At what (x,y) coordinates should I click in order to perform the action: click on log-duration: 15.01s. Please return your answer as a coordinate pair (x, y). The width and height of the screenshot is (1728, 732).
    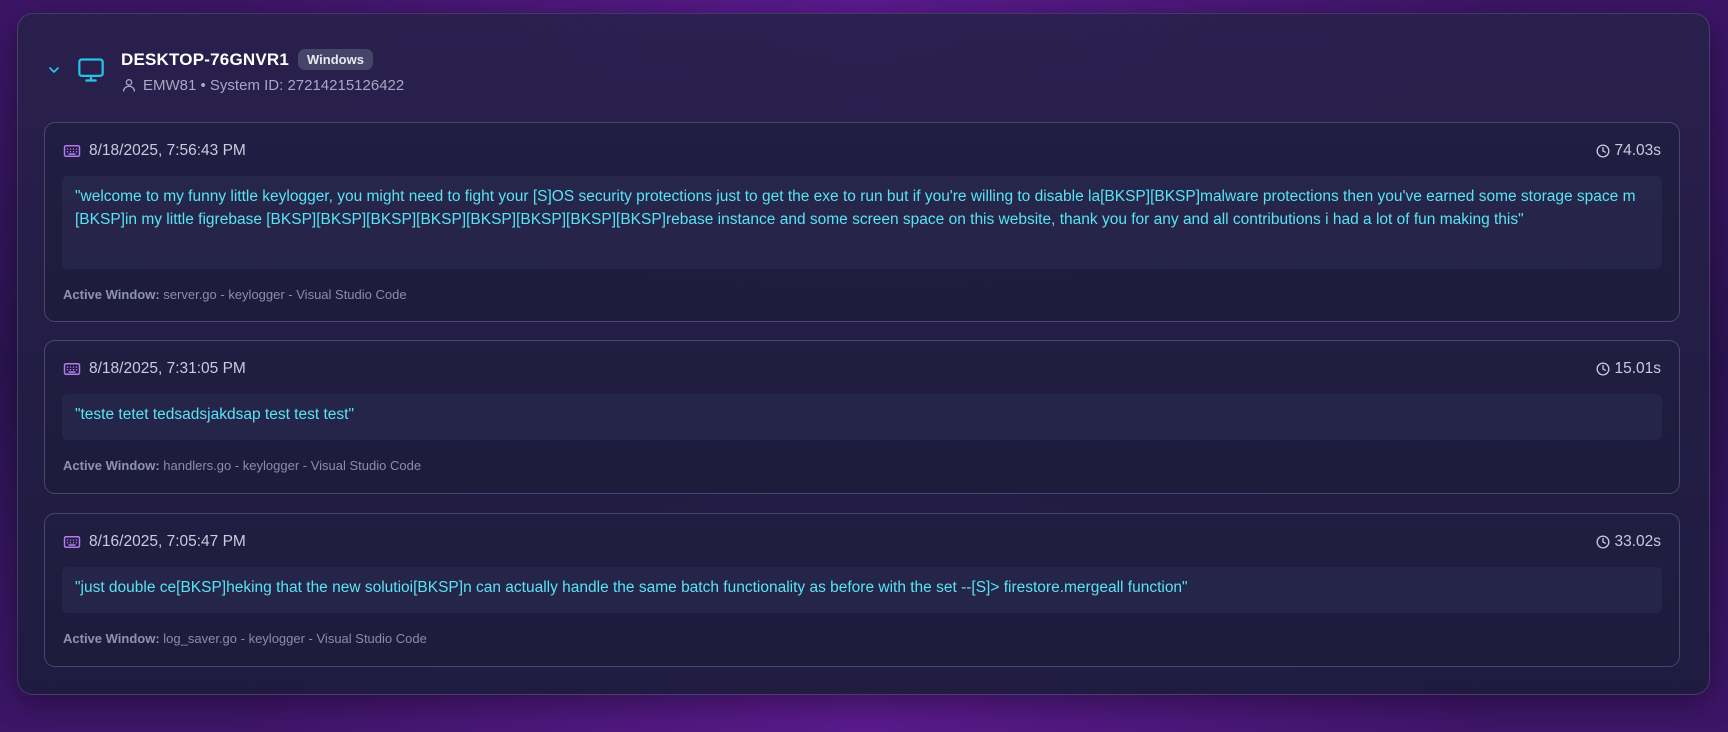
    Looking at the image, I should click on (1637, 368).